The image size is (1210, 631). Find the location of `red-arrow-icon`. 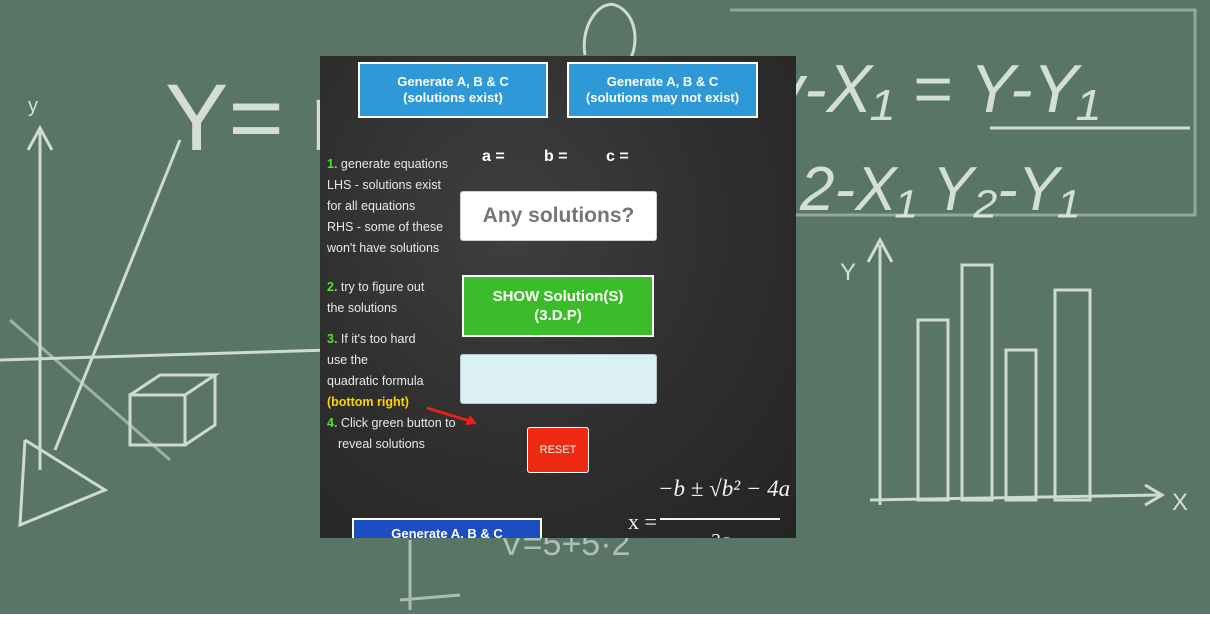

red-arrow-icon is located at coordinates (451, 415).